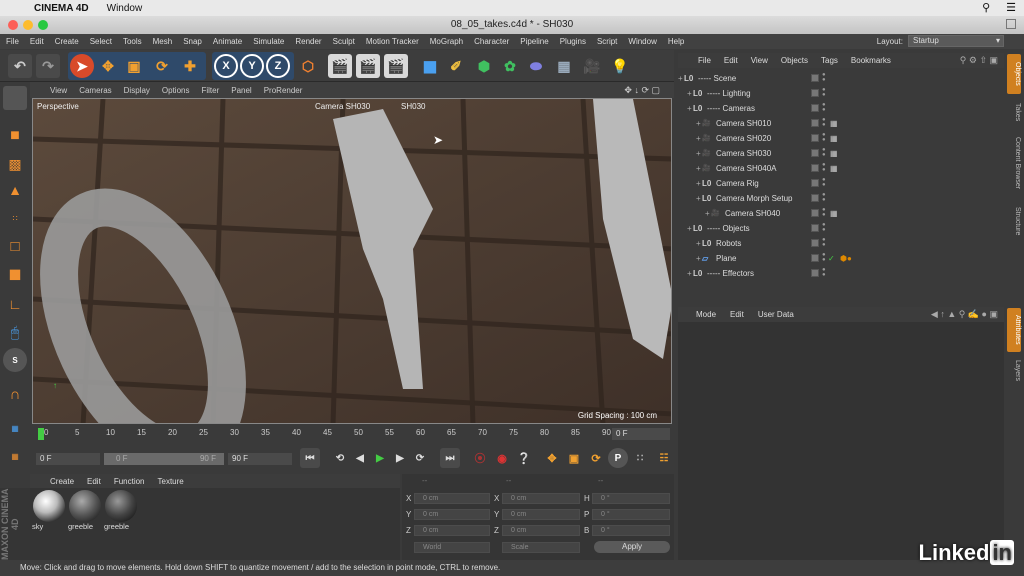 The image size is (1024, 576). Describe the element at coordinates (176, 90) in the screenshot. I see `viewport-menu-options: Options` at that location.